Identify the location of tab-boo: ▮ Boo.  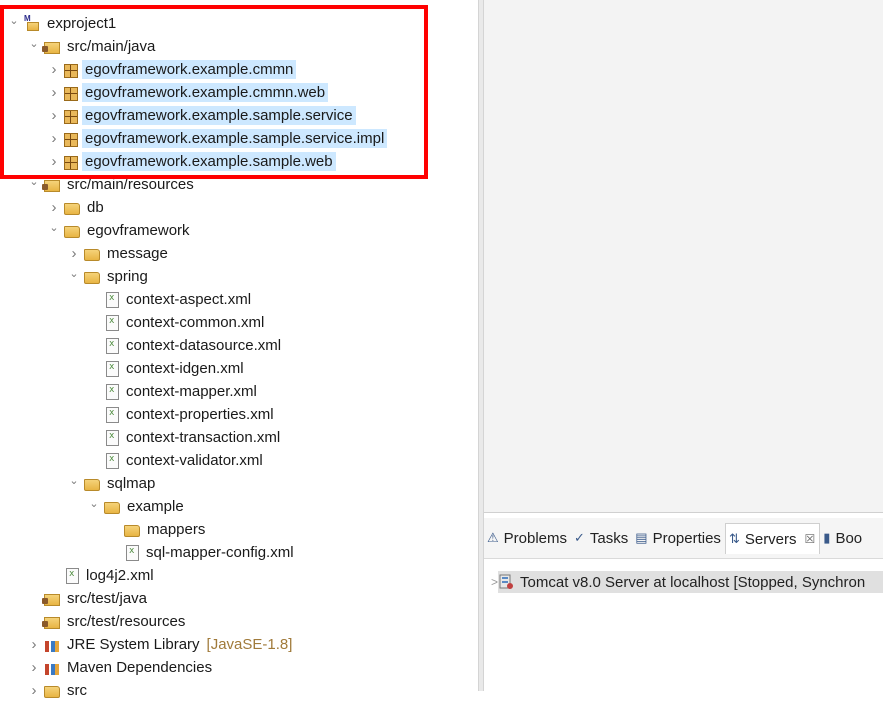
(843, 538).